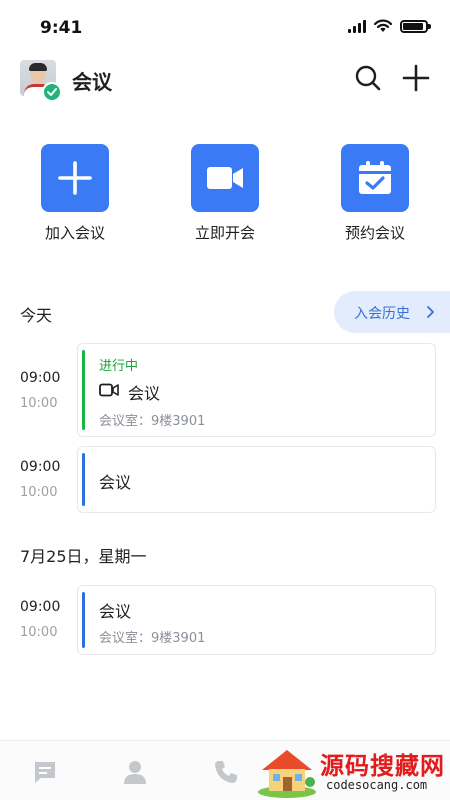 This screenshot has height=800, width=450. I want to click on meeting-card: 会议 会议室：9楼3901, so click(256, 620).